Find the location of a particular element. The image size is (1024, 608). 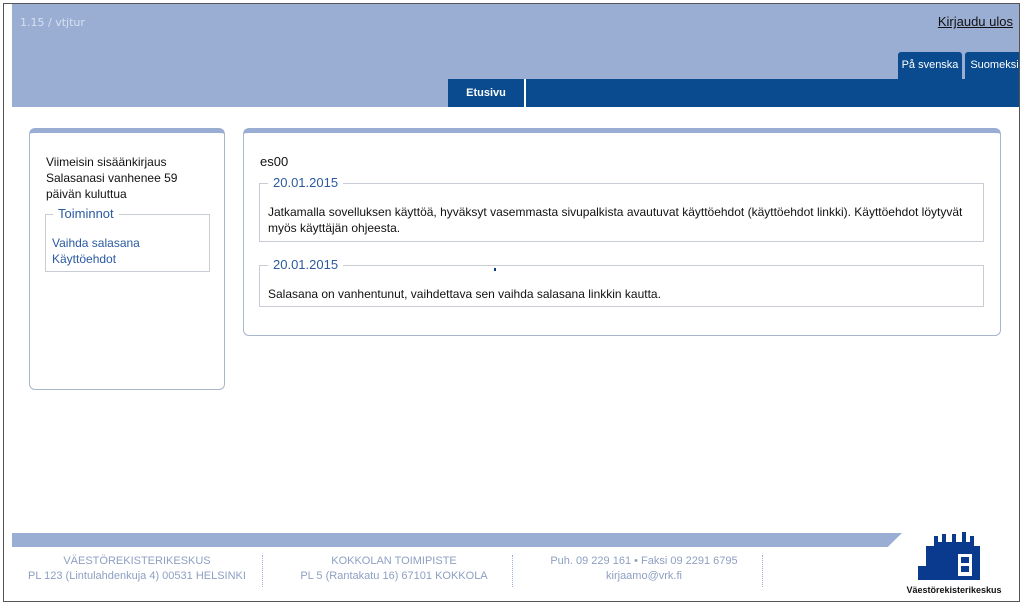

username: es00 is located at coordinates (274, 161).